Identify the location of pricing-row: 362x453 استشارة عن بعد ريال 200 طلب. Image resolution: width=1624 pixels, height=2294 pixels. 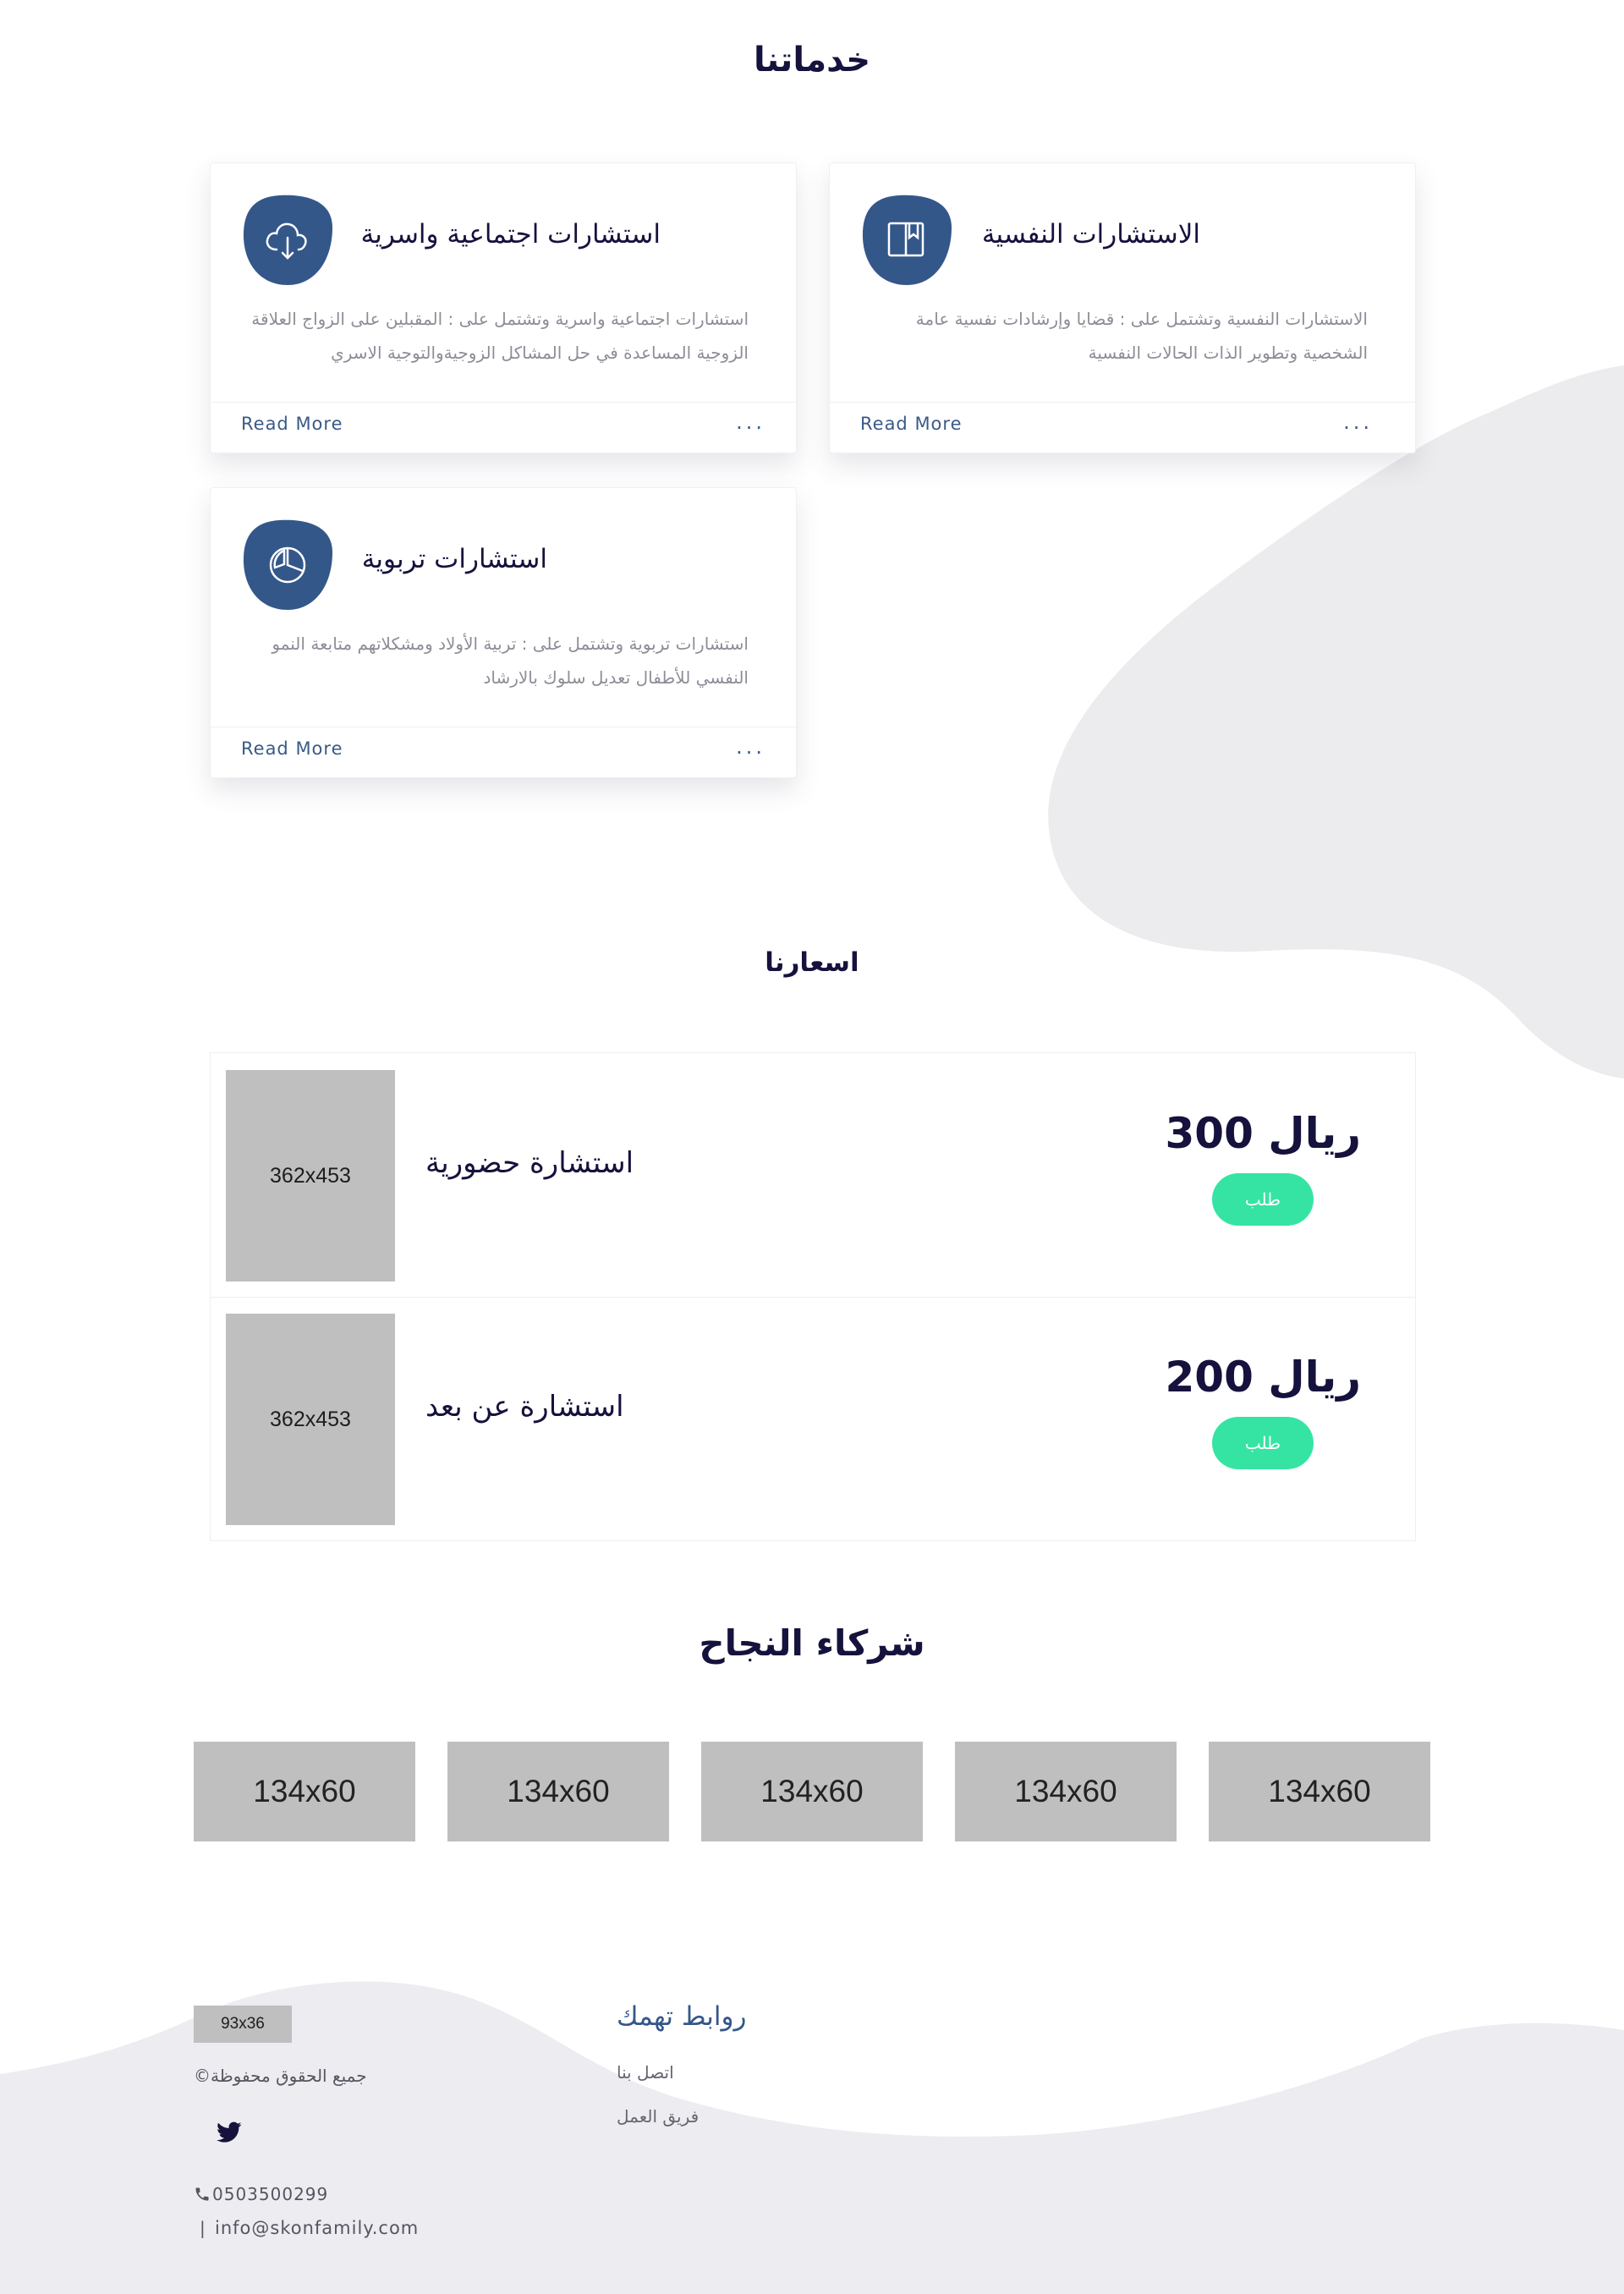
(813, 1418).